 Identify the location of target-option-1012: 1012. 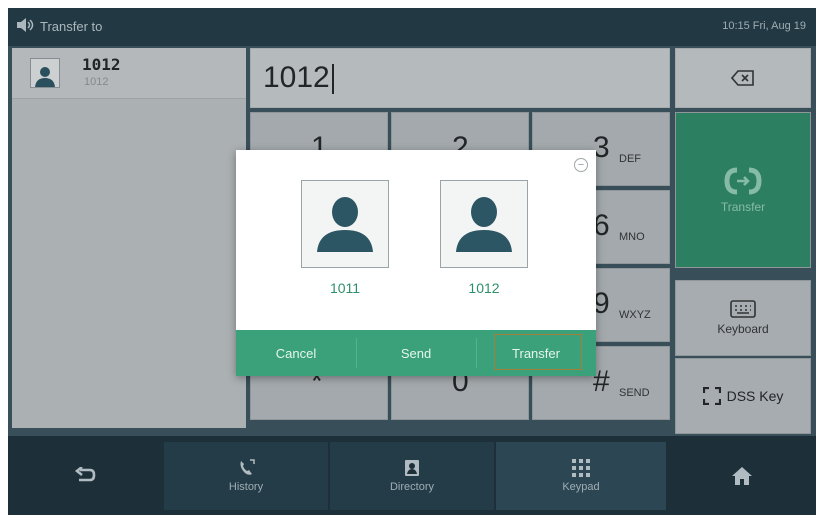
(484, 238).